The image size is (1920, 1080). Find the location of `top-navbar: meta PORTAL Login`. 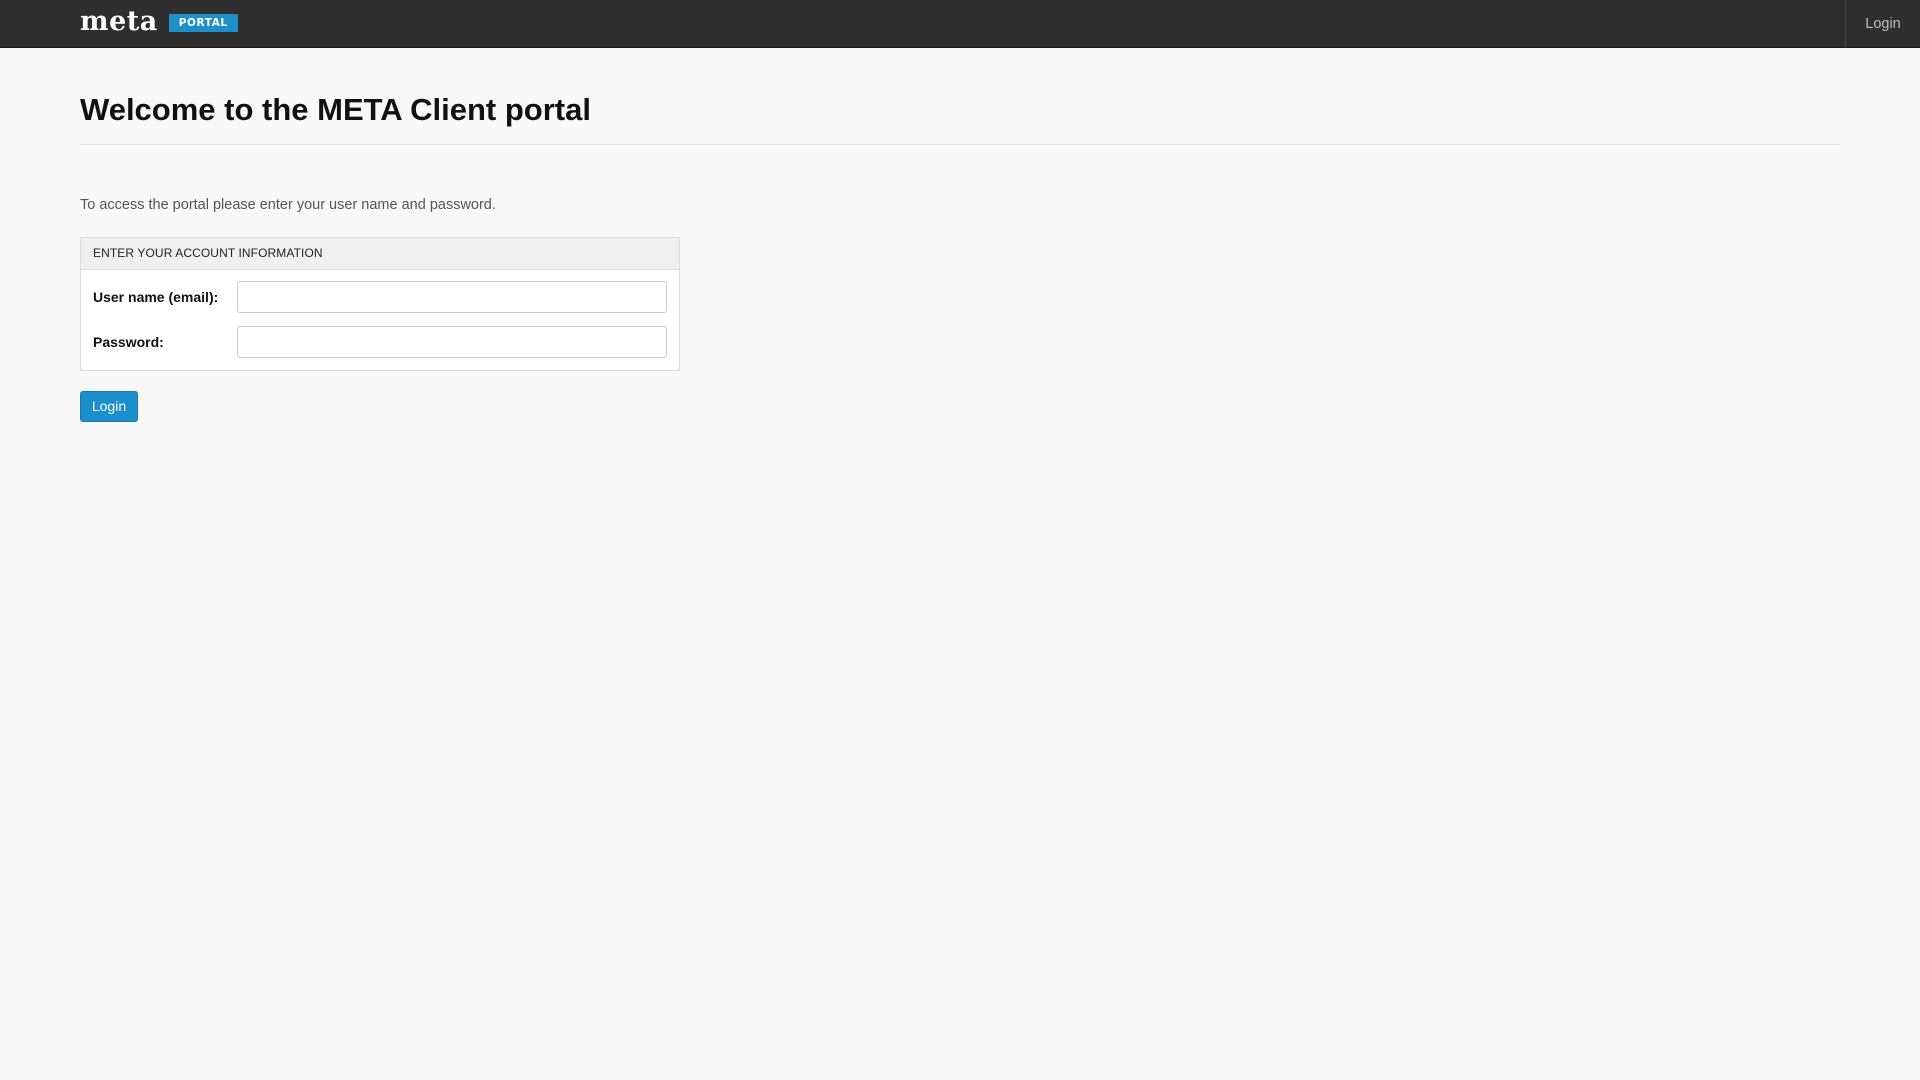

top-navbar: meta PORTAL Login is located at coordinates (960, 24).